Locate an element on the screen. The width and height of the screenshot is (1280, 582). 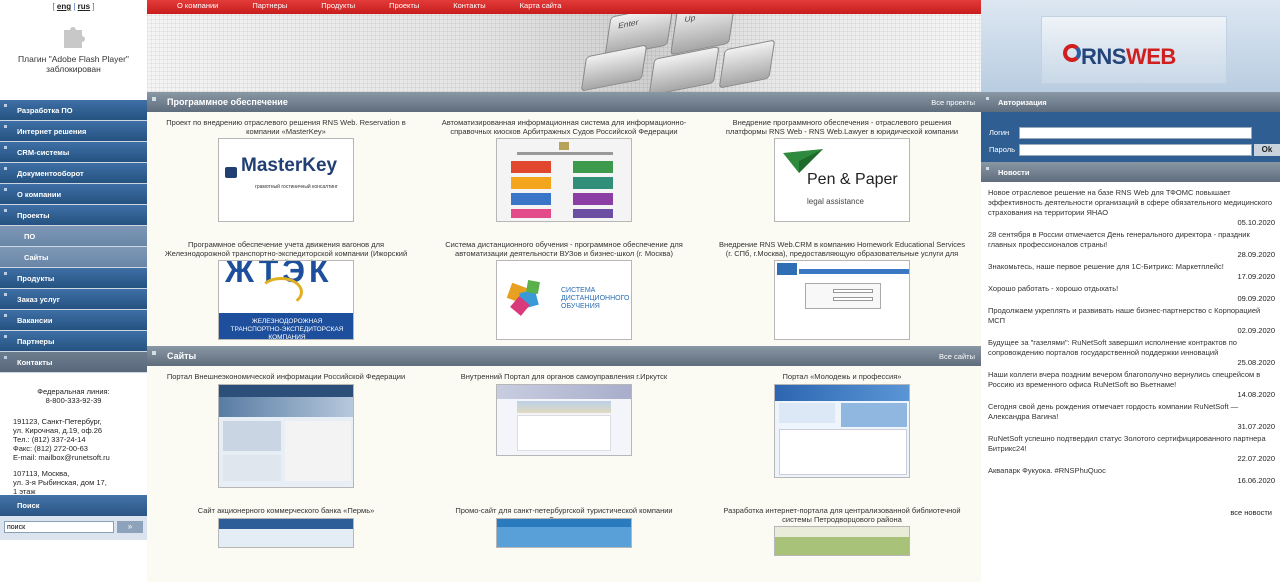
sidebar-item: Контакты is located at coordinates (73, 362).